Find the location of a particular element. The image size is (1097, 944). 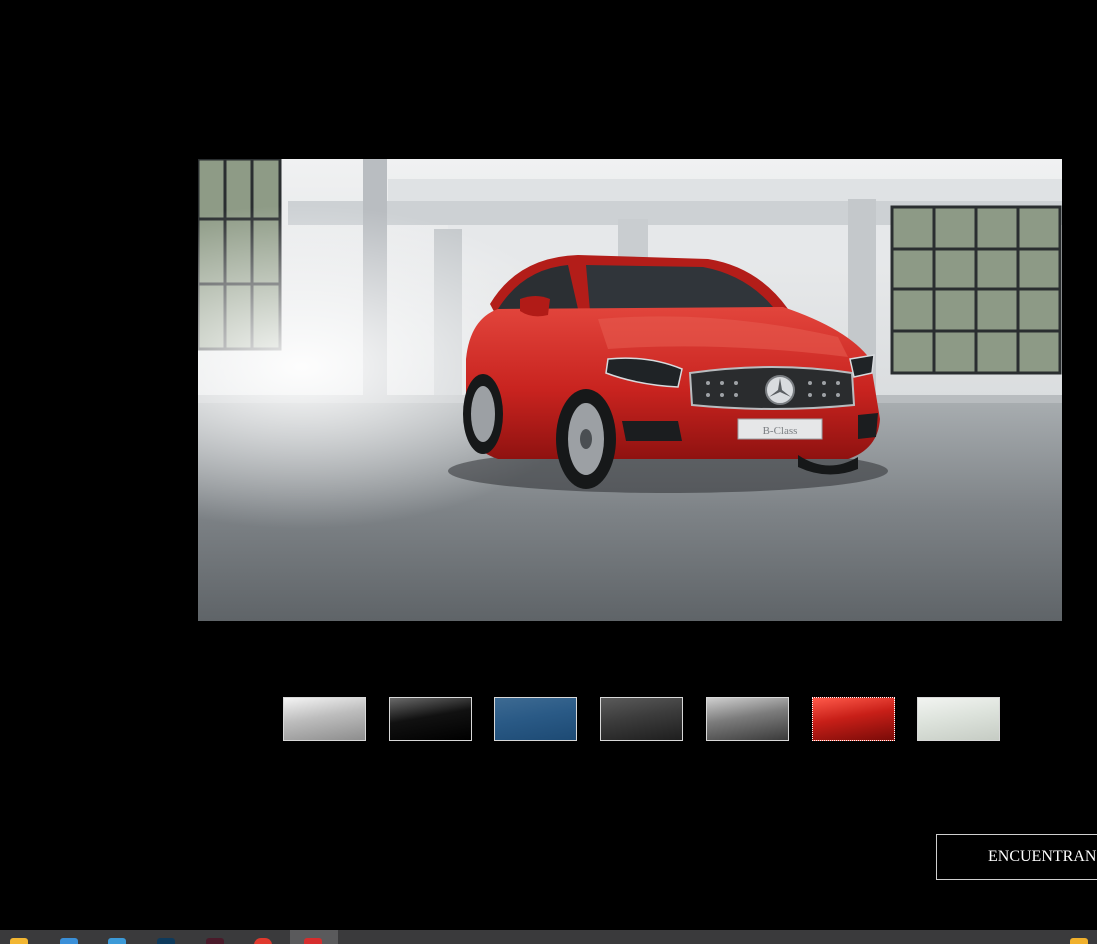

edge-icon is located at coordinates (117, 941).